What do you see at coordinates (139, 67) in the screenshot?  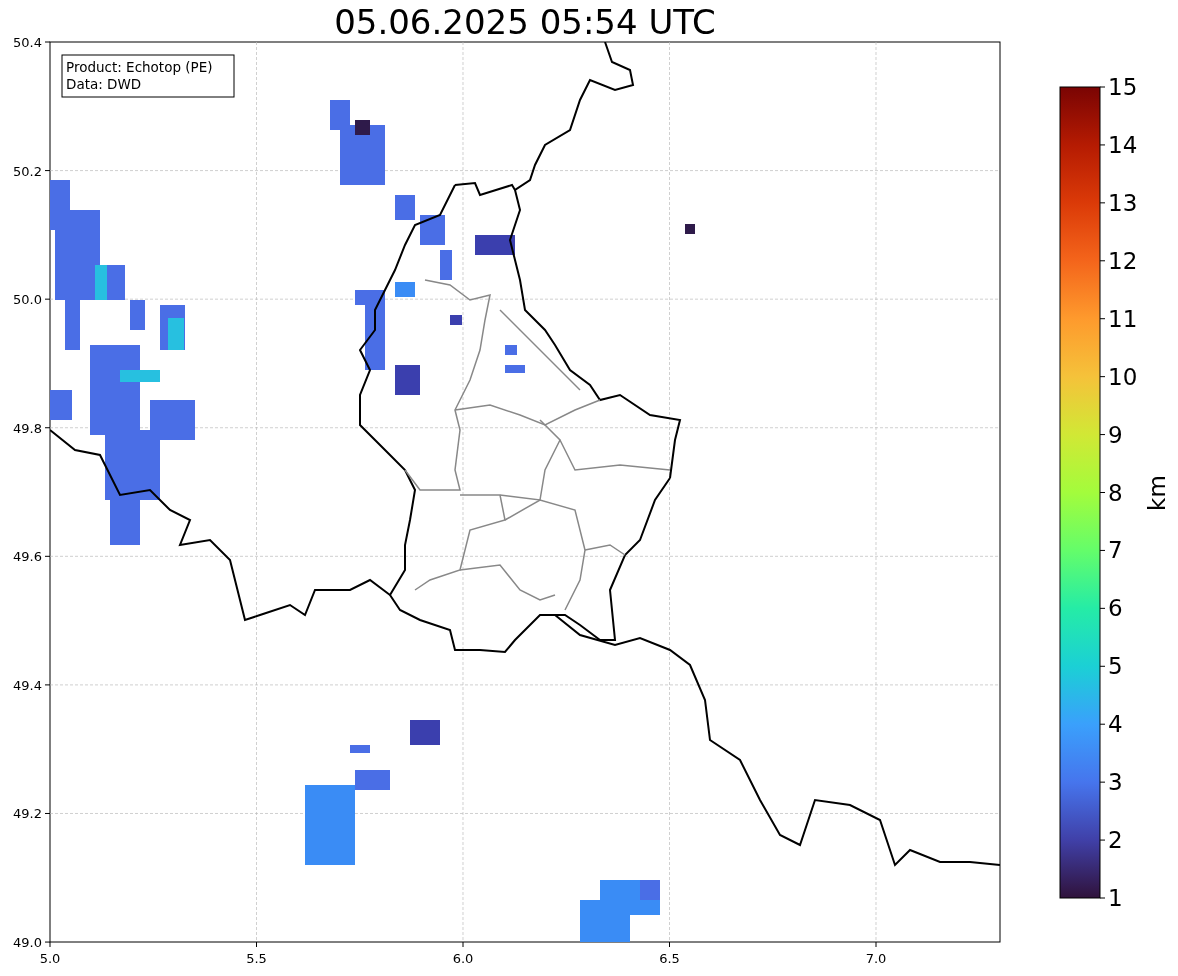 I see `info-text: Product: Echotop (PE)` at bounding box center [139, 67].